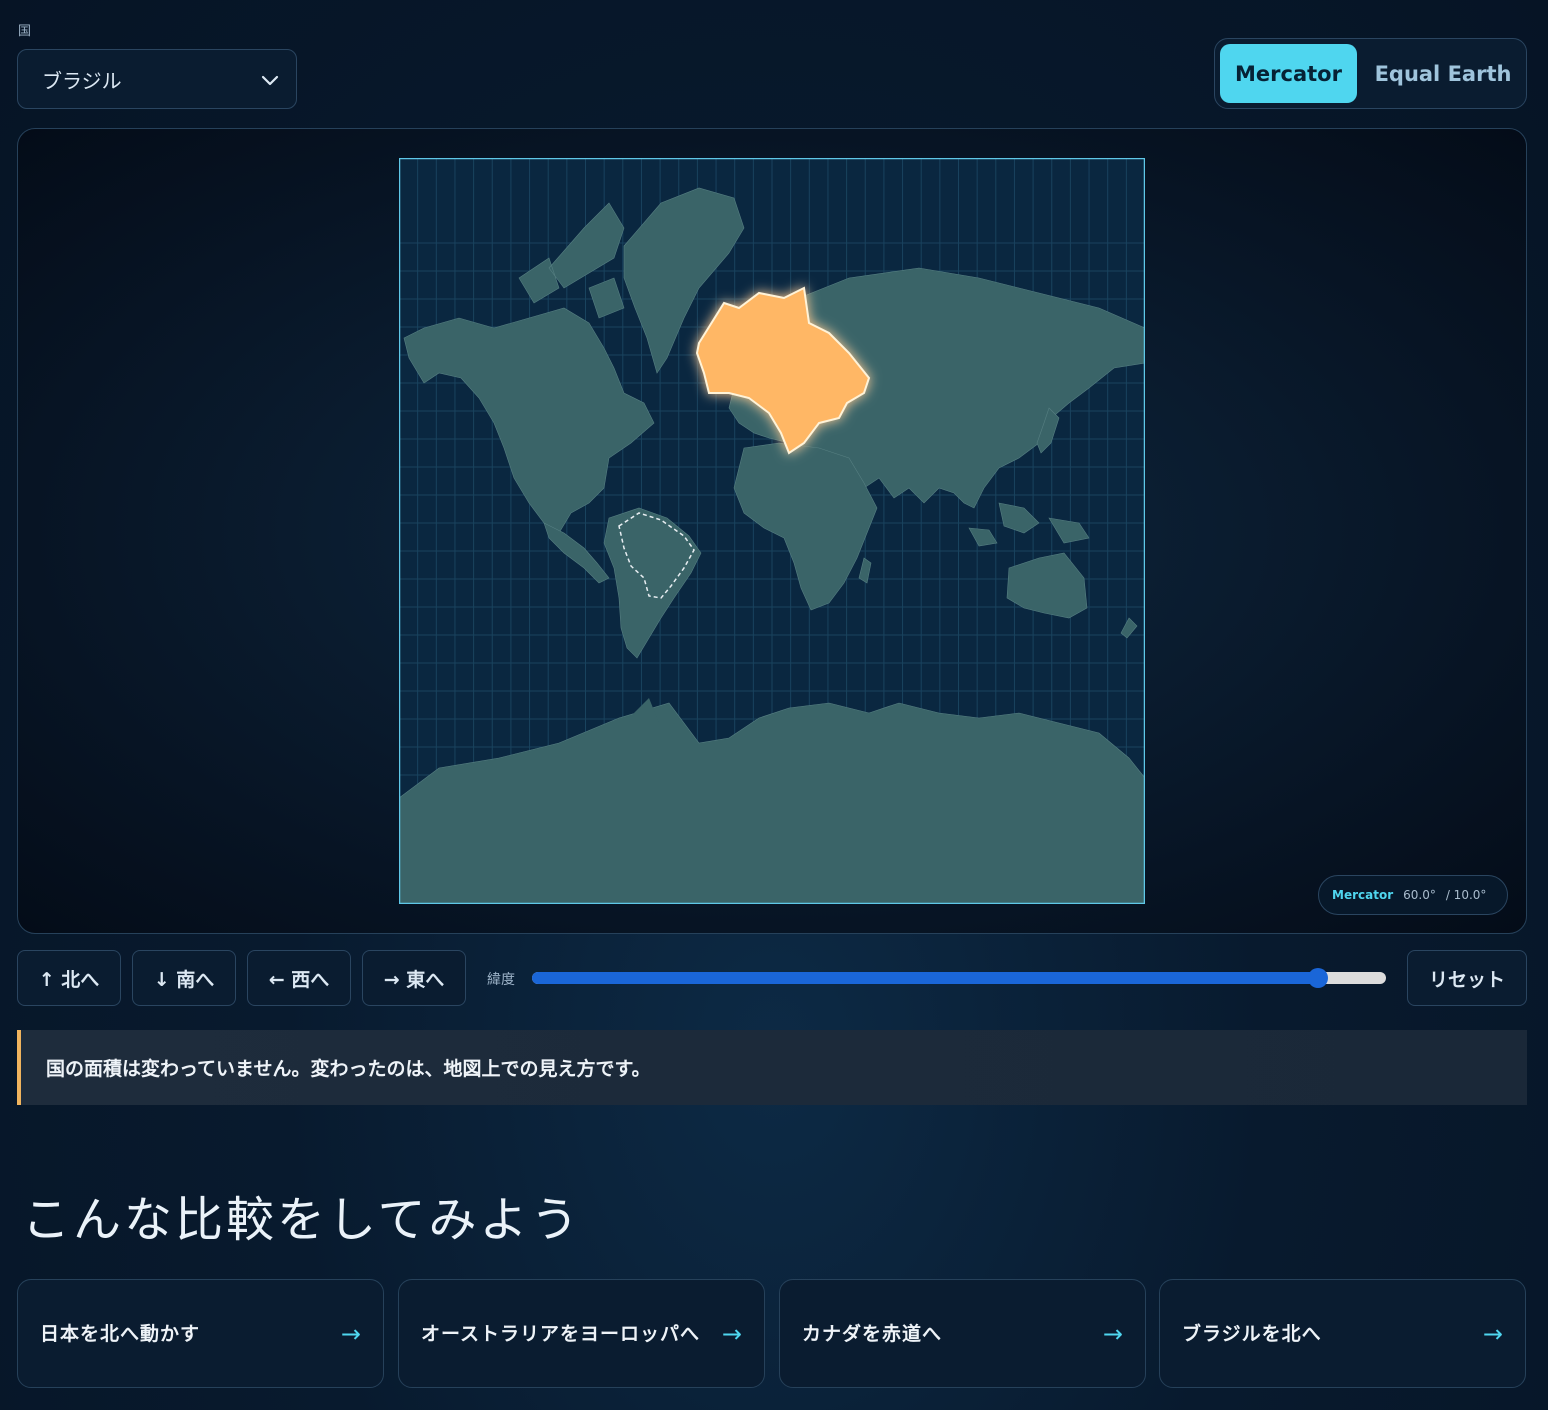  I want to click on comparison-card-japan: 日本を北へ動かす →, so click(200, 1333).